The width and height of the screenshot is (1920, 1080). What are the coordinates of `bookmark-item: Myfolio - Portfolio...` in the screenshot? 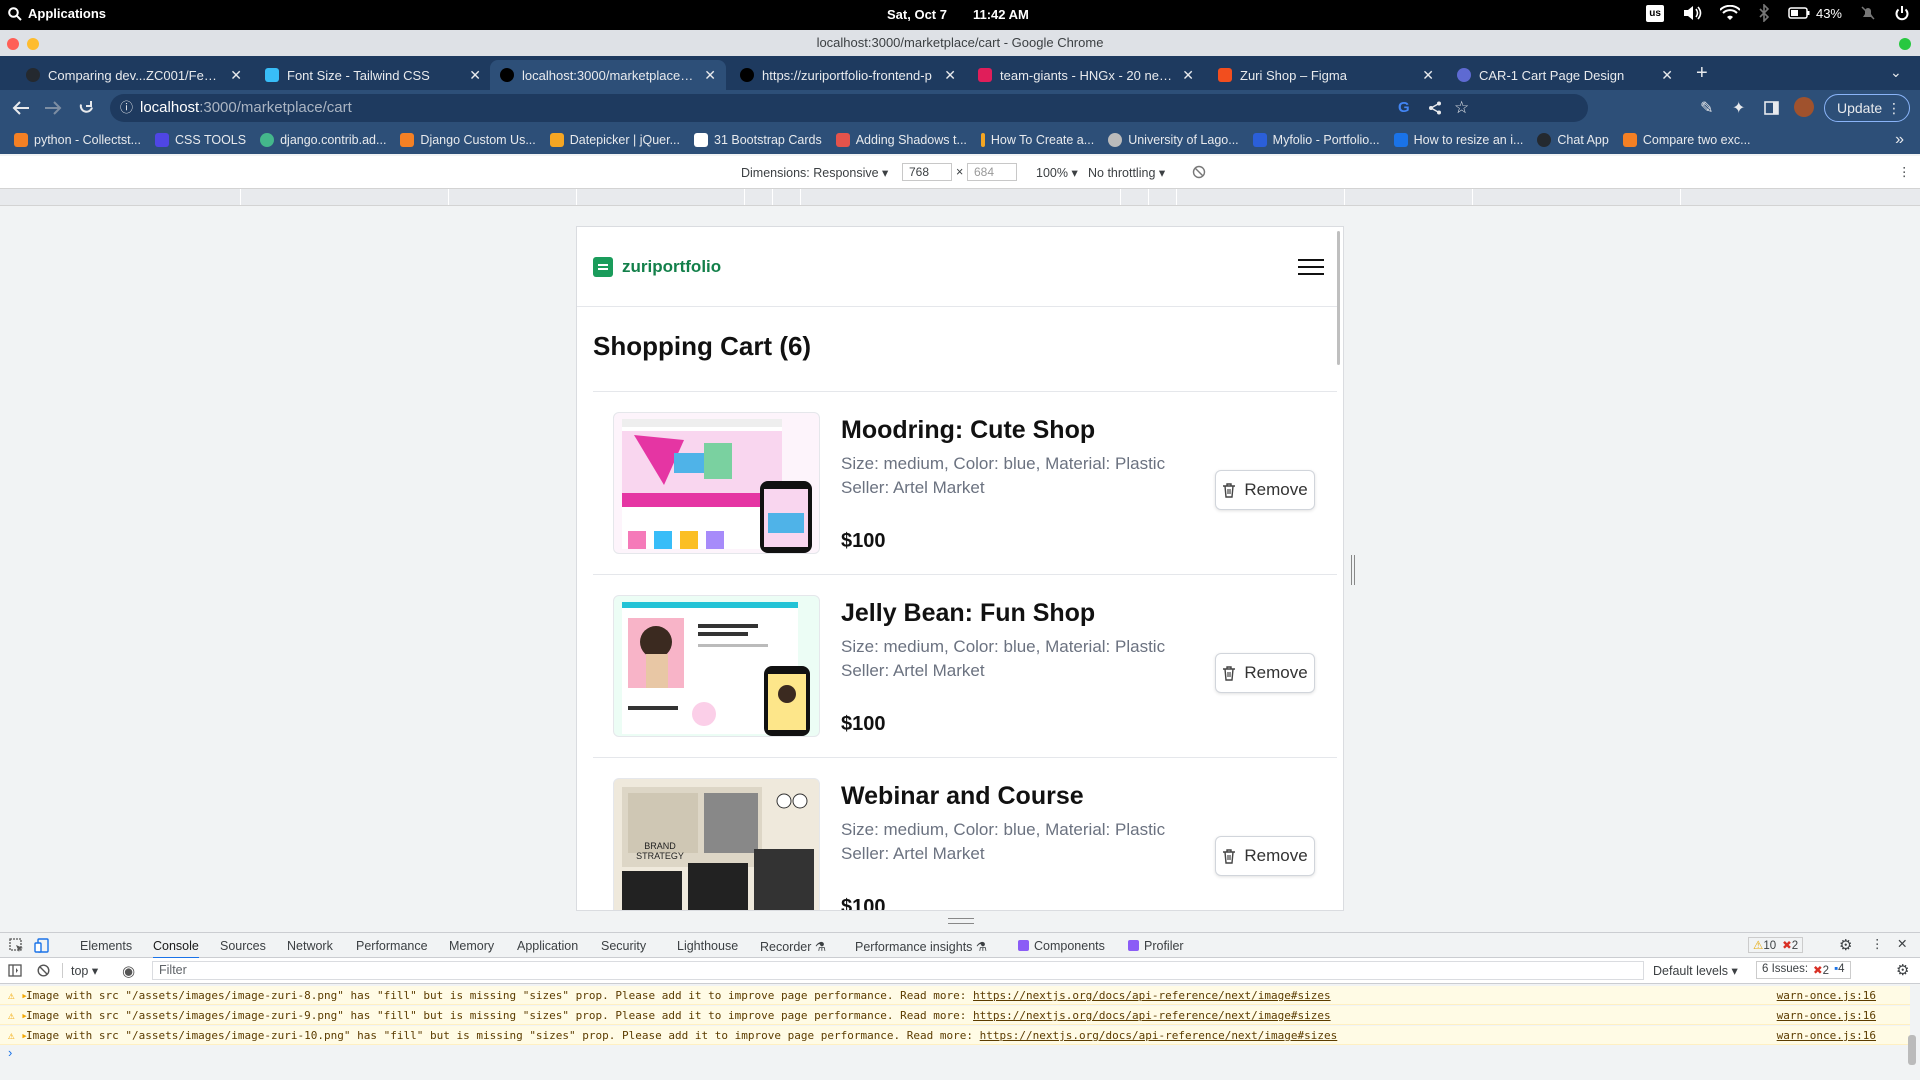 It's located at (1316, 140).